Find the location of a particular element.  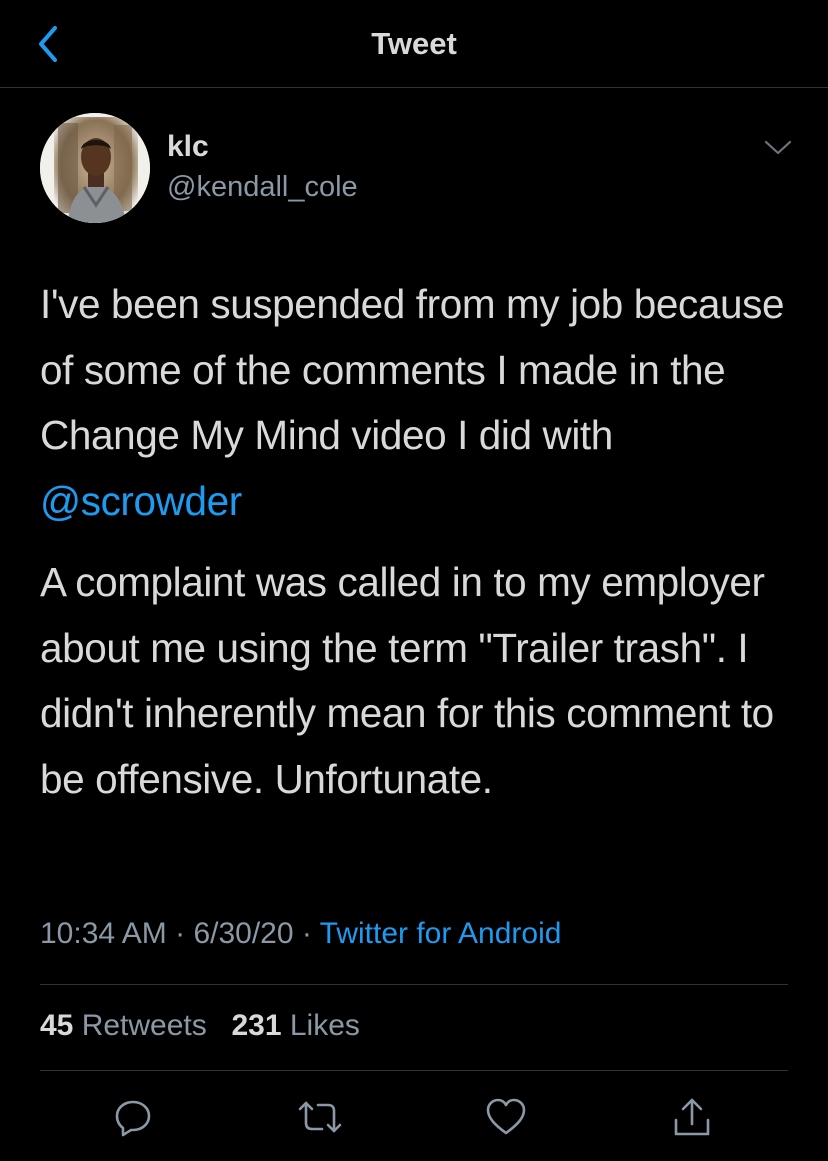

avatar is located at coordinates (95, 168).